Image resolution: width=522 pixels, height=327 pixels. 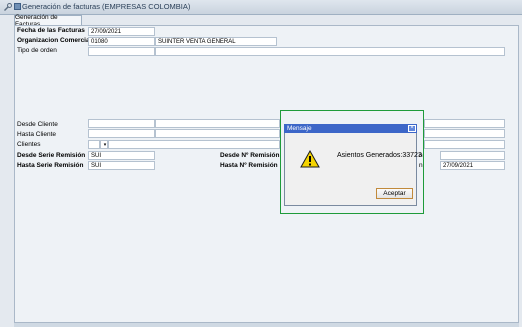 What do you see at coordinates (217, 133) in the screenshot?
I see `hasta-cliente-name-field` at bounding box center [217, 133].